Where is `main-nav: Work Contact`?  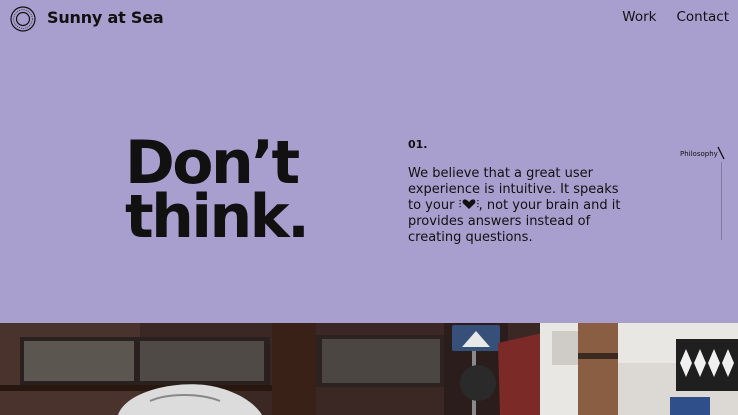 main-nav: Work Contact is located at coordinates (675, 17).